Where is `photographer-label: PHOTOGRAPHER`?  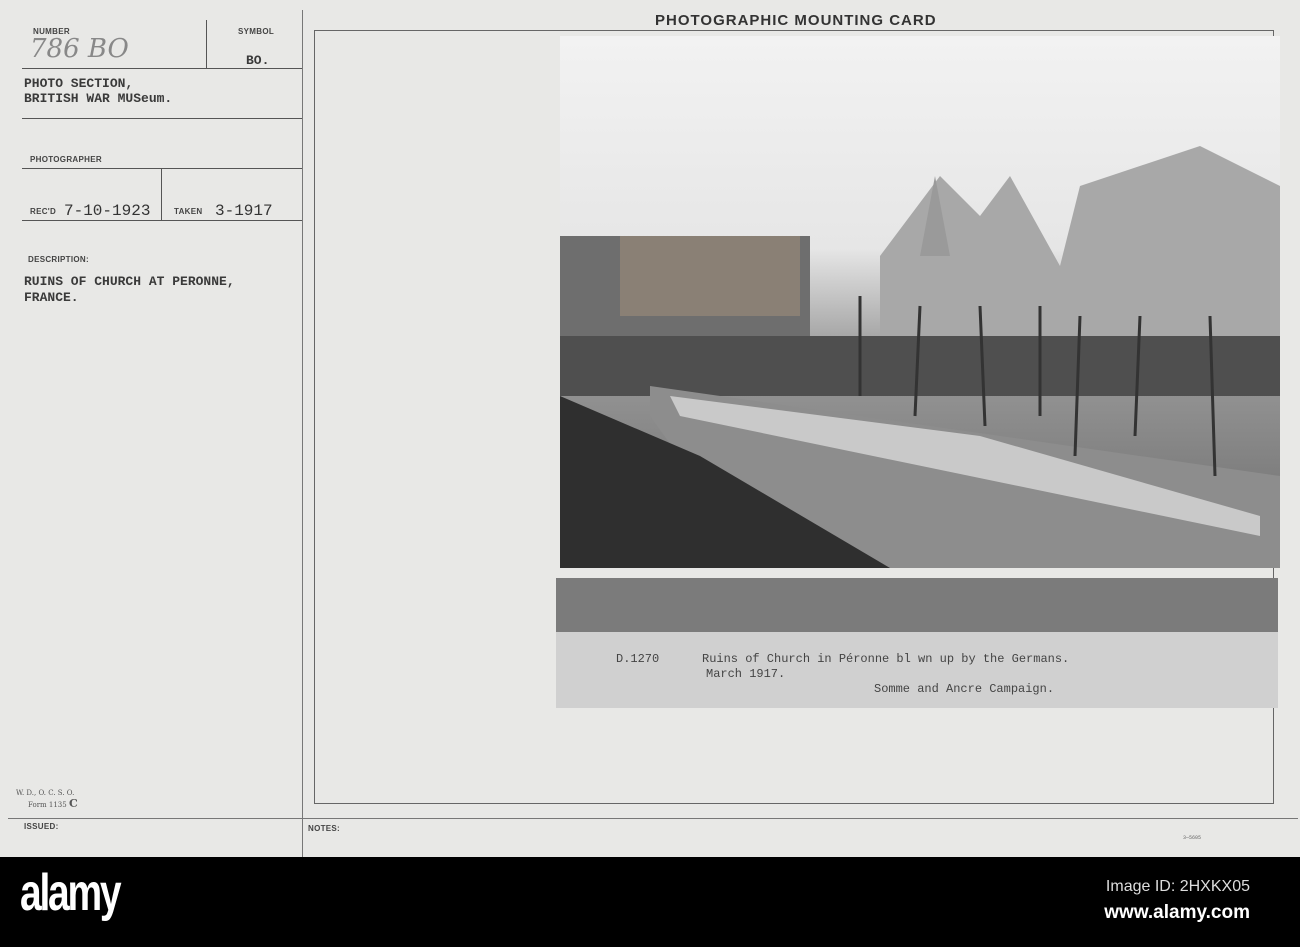
photographer-label: PHOTOGRAPHER is located at coordinates (66, 159).